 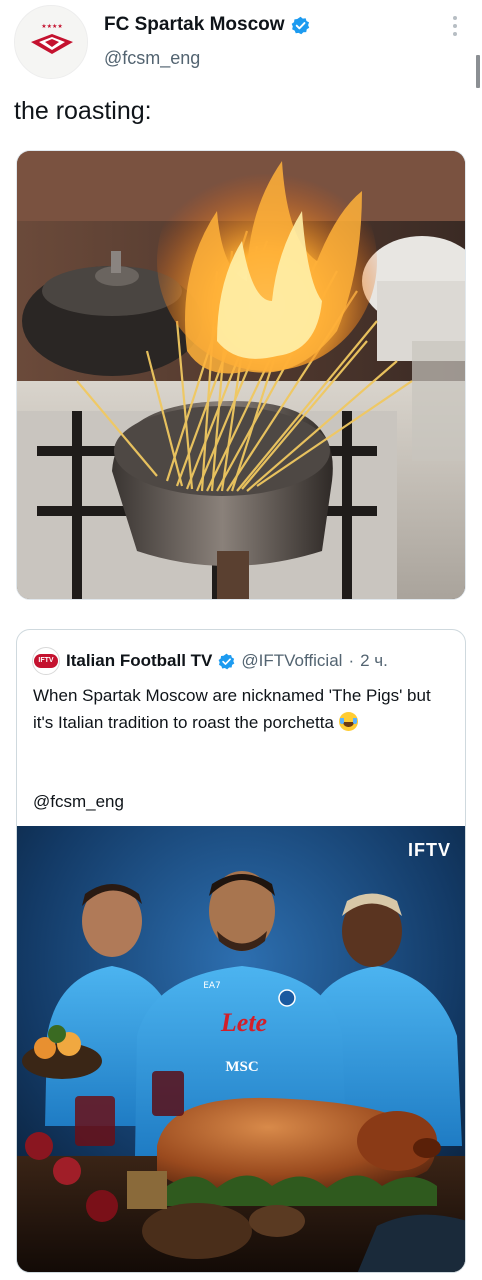 What do you see at coordinates (478, 71) in the screenshot?
I see `scrollbar` at bounding box center [478, 71].